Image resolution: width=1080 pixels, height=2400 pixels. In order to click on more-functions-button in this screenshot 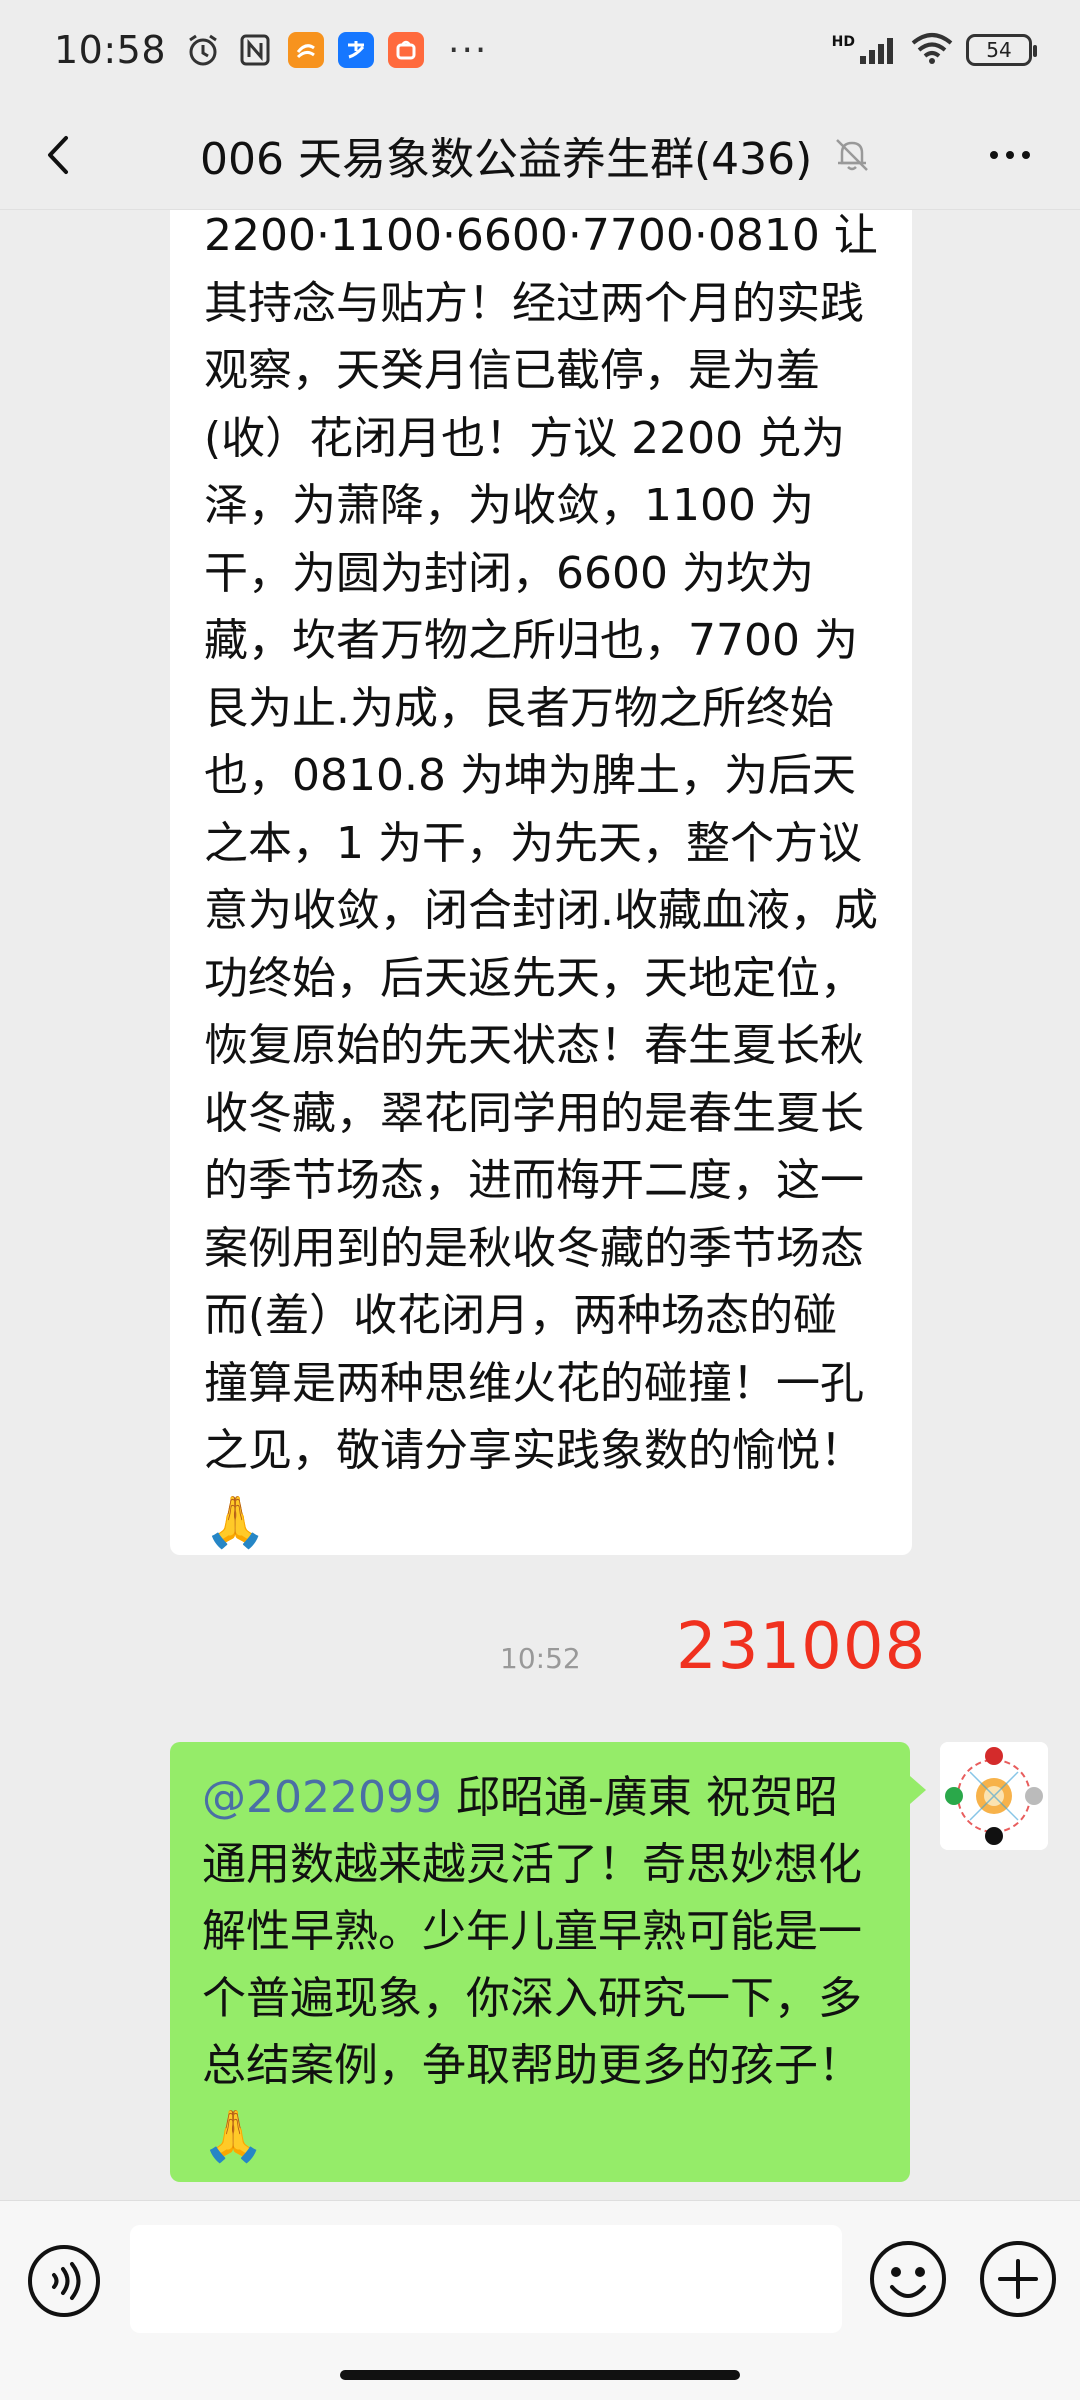, I will do `click(1018, 2279)`.